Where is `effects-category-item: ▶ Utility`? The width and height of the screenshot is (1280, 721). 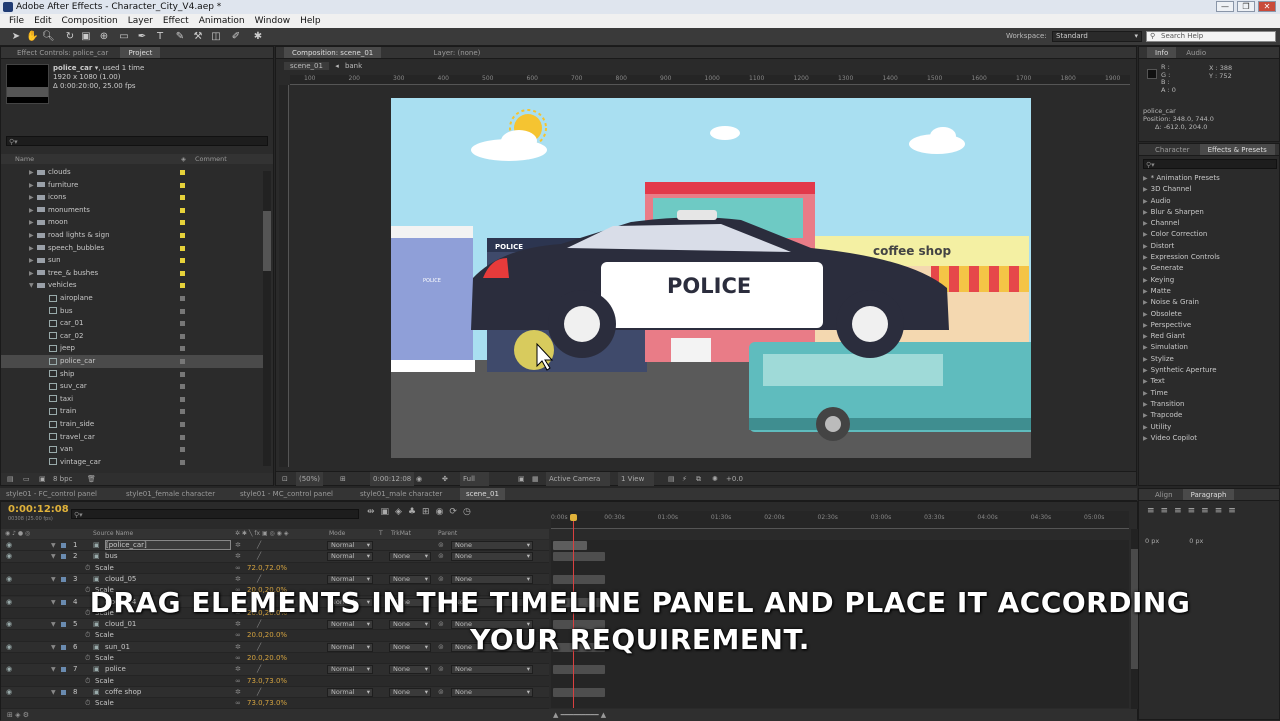
effects-category-item: ▶ Utility is located at coordinates (1210, 427).